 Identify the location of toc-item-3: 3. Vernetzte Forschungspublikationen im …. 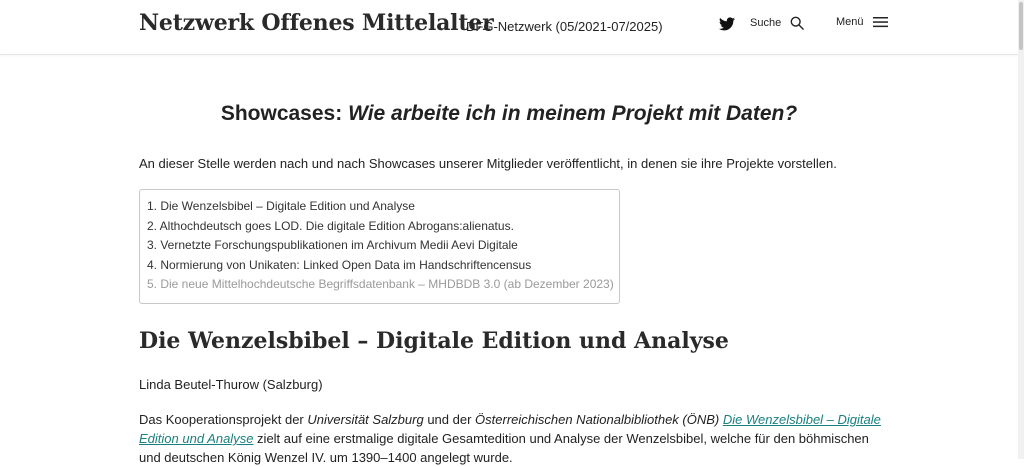
(383, 246).